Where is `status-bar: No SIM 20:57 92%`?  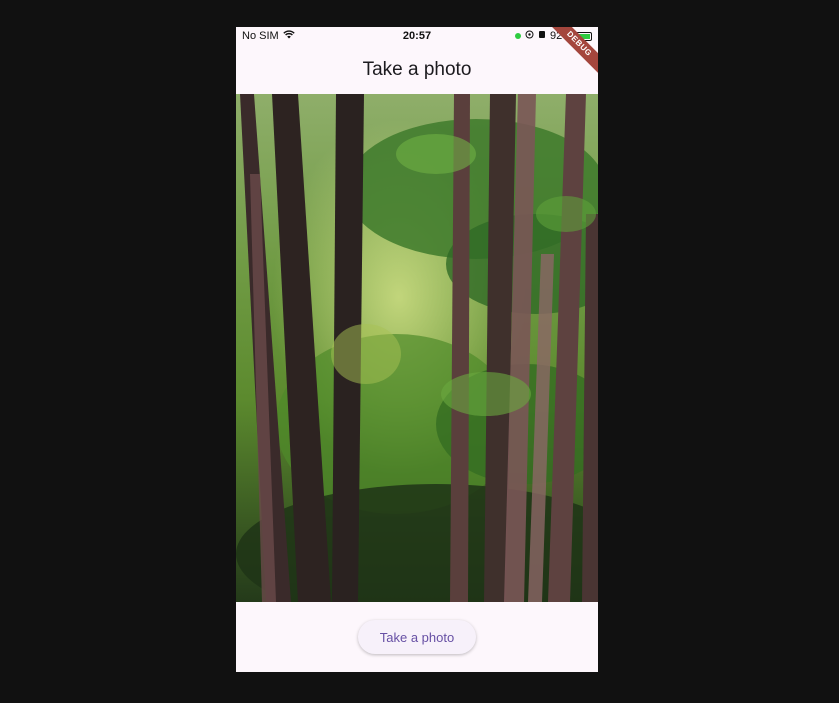
status-bar: No SIM 20:57 92% is located at coordinates (417, 36).